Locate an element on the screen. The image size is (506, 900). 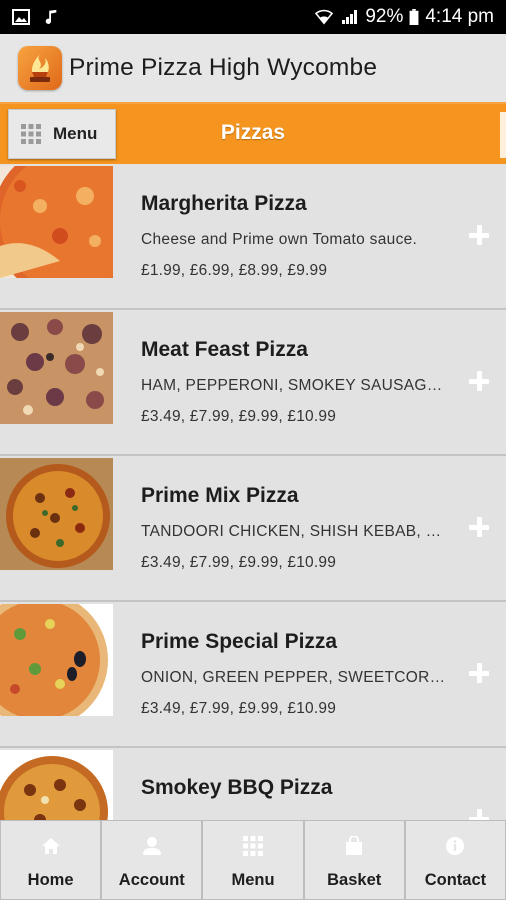
status-bar: 92% 4:14 pm is located at coordinates (253, 17).